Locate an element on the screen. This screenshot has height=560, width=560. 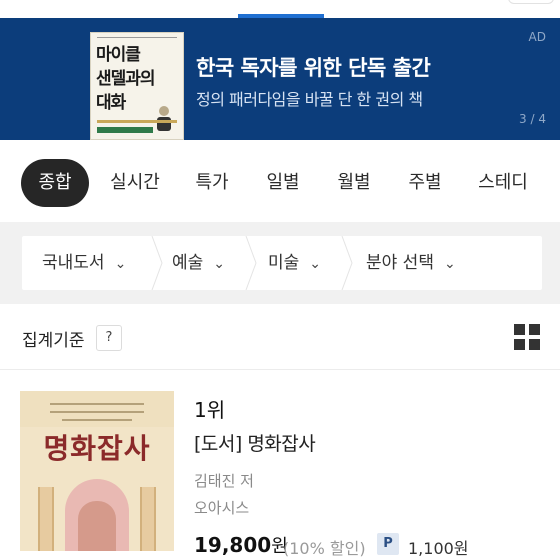
banner-page-indicator: 3 / 4 is located at coordinates (532, 119).